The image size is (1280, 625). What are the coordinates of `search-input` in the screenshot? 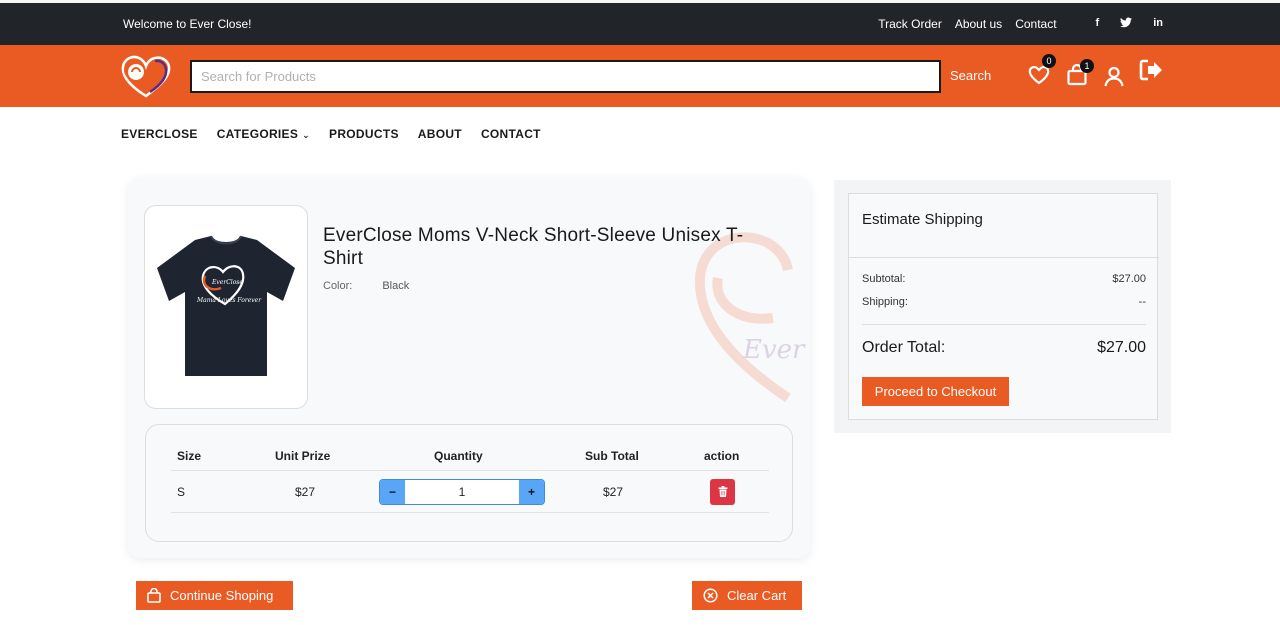 It's located at (565, 76).